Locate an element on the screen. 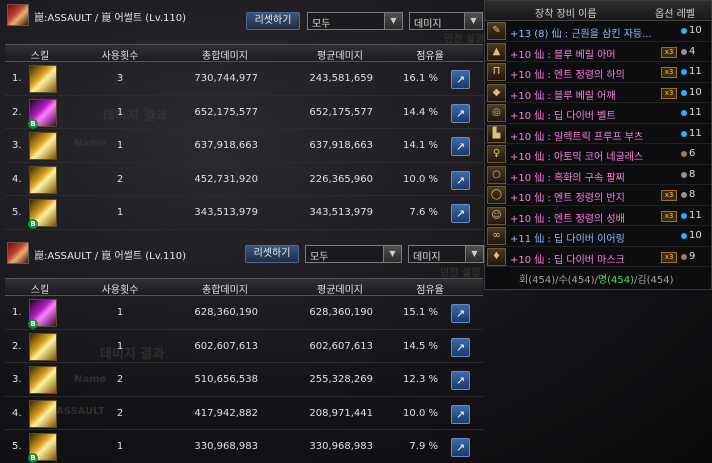 This screenshot has width=712, height=463. total-damage: 637,918,663 is located at coordinates (226, 145).